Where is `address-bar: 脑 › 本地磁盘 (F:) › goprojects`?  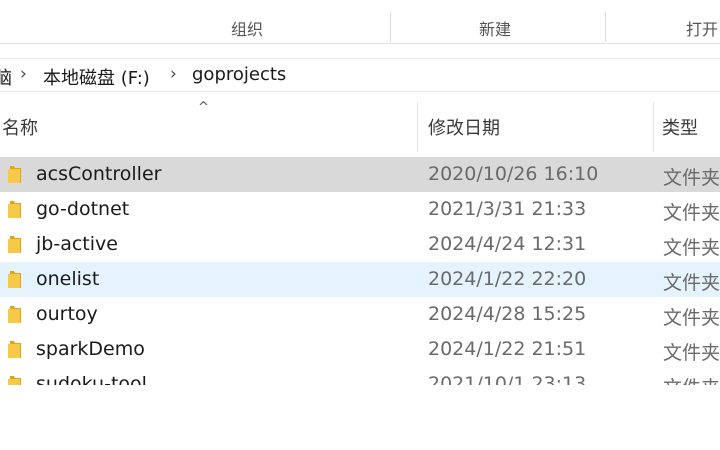
address-bar: 脑 › 本地磁盘 (F:) › goprojects is located at coordinates (360, 75).